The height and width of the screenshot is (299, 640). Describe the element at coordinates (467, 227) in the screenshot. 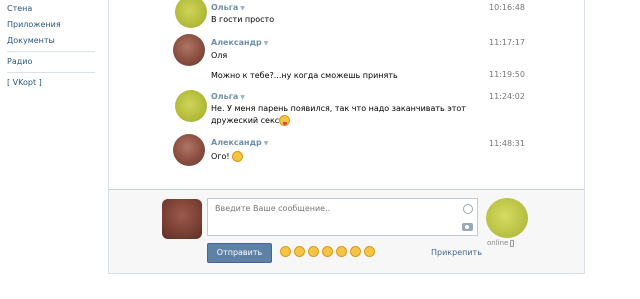

I see `camera-icon` at that location.